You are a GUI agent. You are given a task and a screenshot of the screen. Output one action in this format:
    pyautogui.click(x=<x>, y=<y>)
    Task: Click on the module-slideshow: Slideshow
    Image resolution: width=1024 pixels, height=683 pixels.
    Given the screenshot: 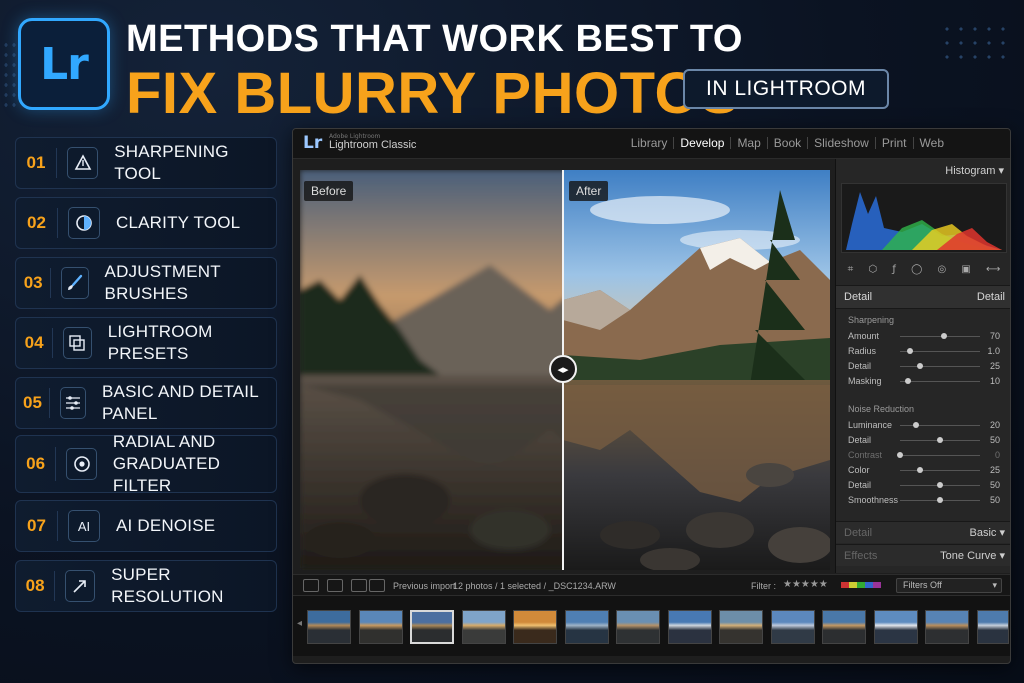 What is the action you would take?
    pyautogui.click(x=841, y=143)
    